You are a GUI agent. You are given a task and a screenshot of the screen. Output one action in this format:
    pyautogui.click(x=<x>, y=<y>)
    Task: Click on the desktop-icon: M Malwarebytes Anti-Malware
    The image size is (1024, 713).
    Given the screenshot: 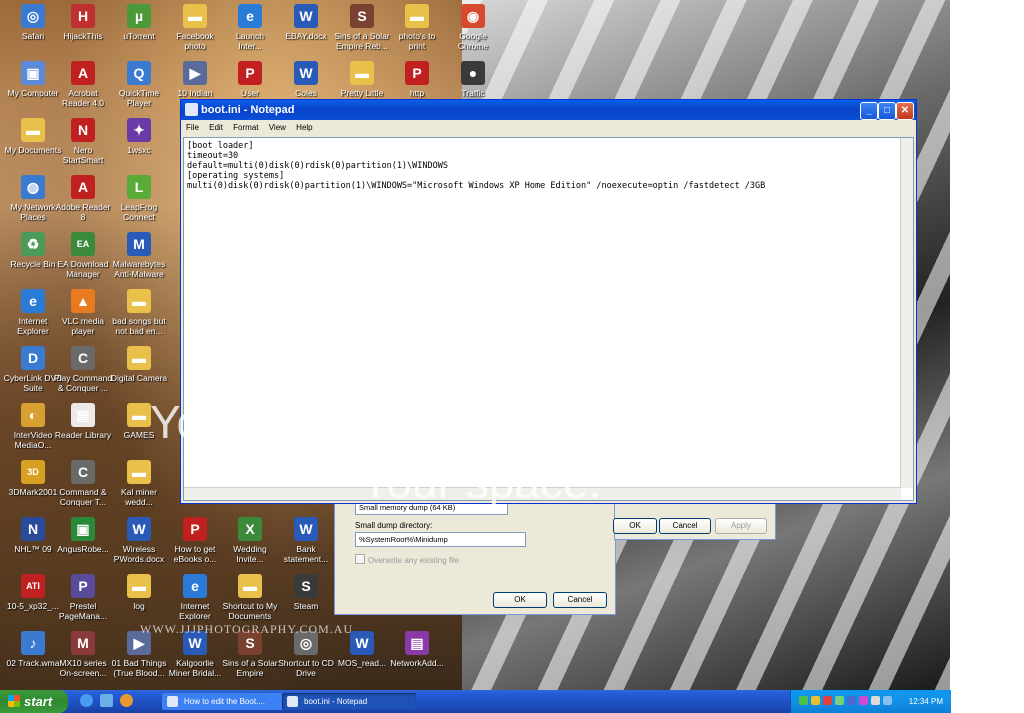 What is the action you would take?
    pyautogui.click(x=139, y=255)
    